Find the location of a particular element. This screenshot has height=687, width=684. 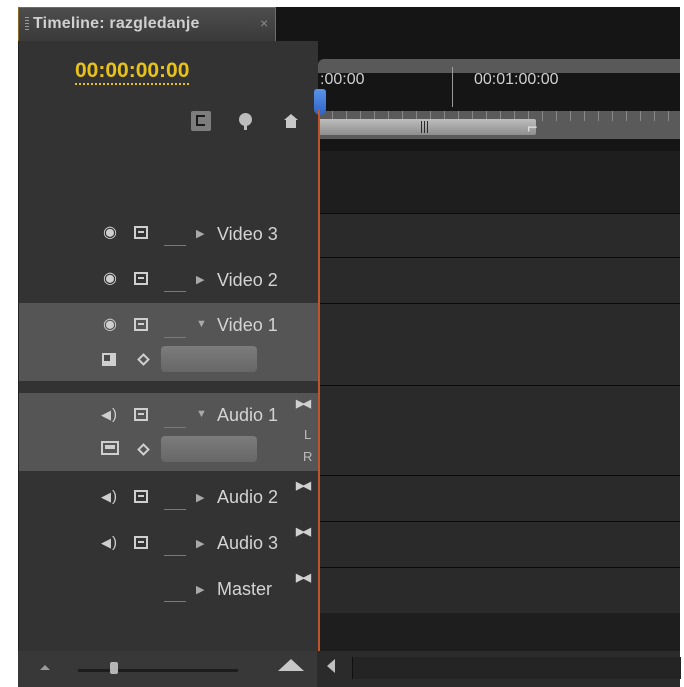

track-name: Audio 1 is located at coordinates (248, 415).